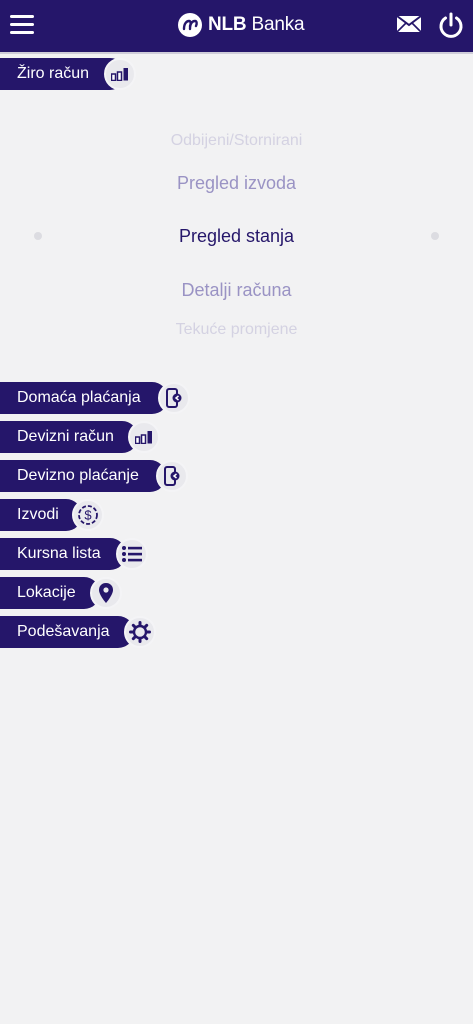 Image resolution: width=473 pixels, height=1024 pixels. I want to click on menu-item-podesavanja: Podešavanja, so click(78, 632).